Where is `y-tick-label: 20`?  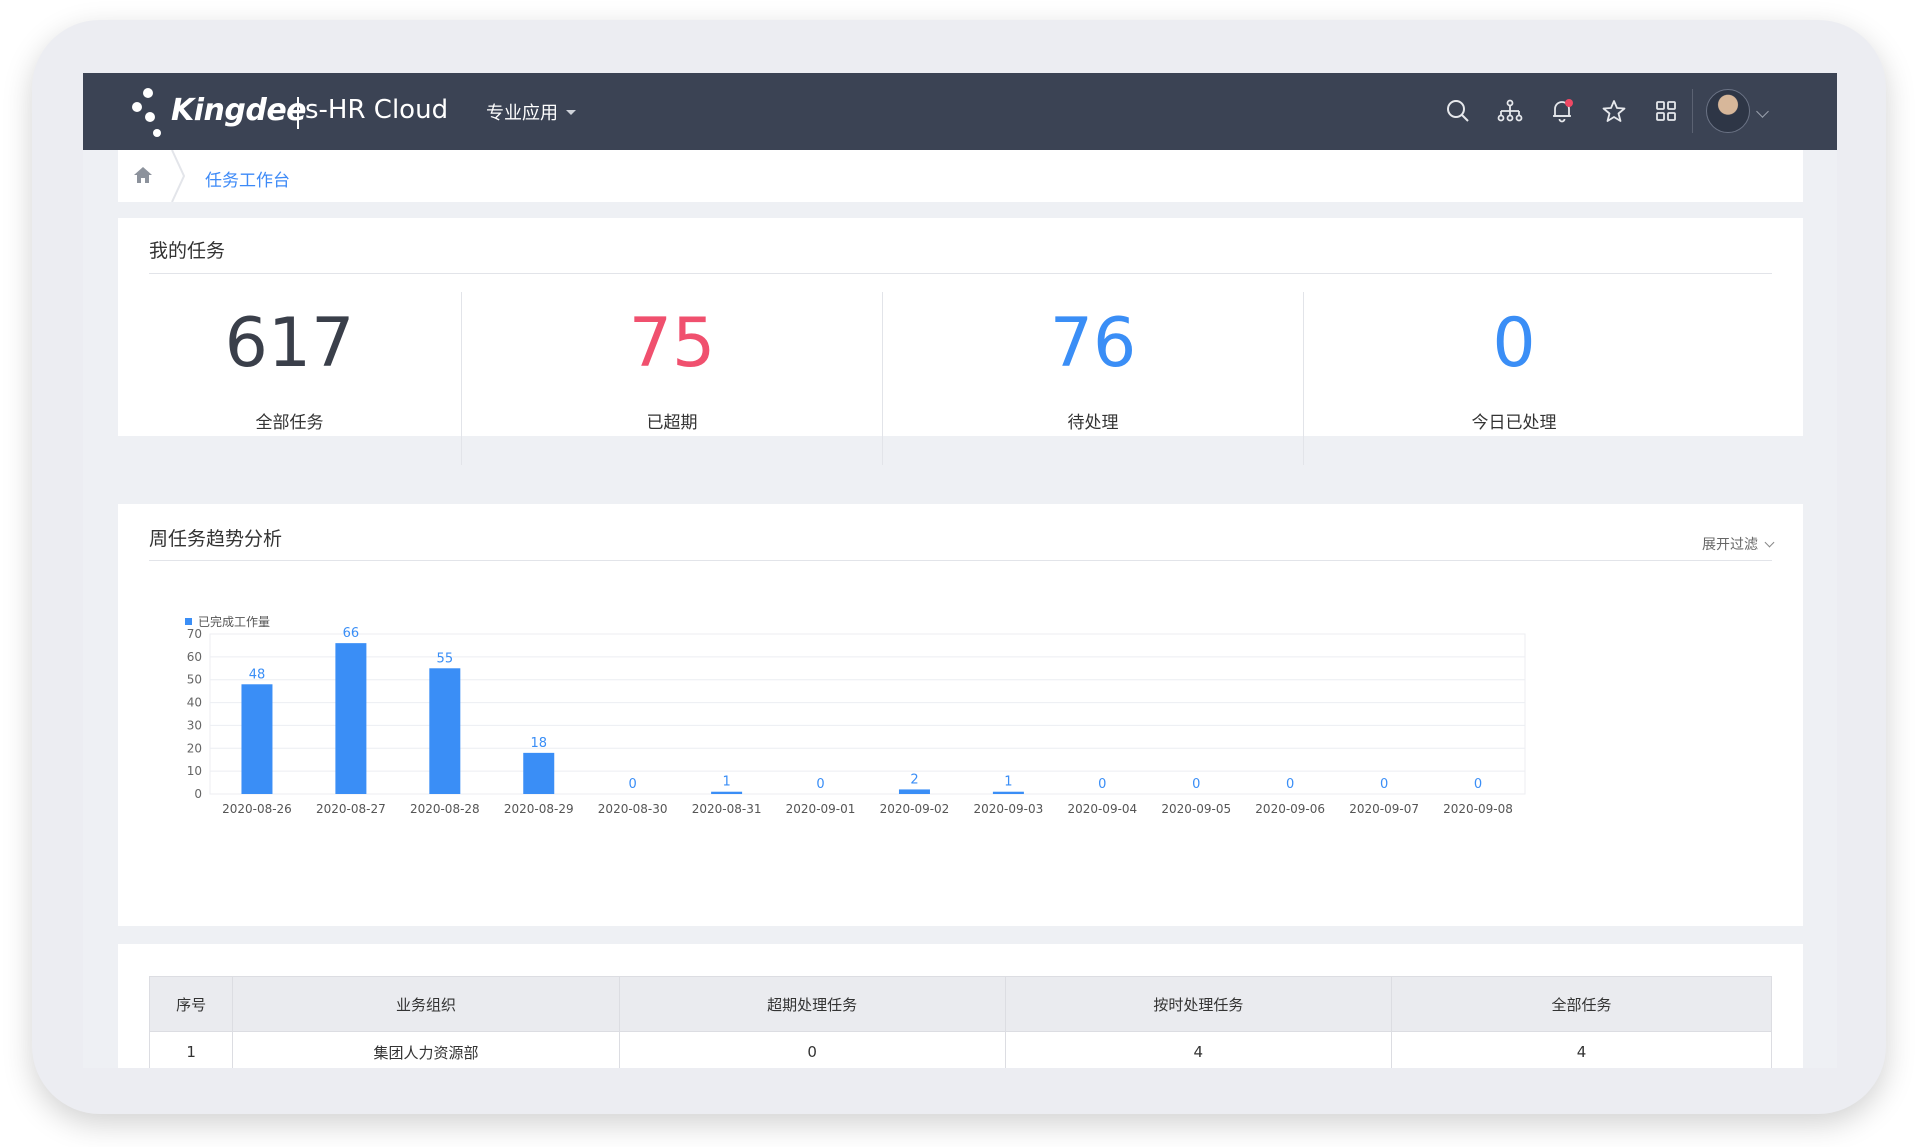 y-tick-label: 20 is located at coordinates (194, 748).